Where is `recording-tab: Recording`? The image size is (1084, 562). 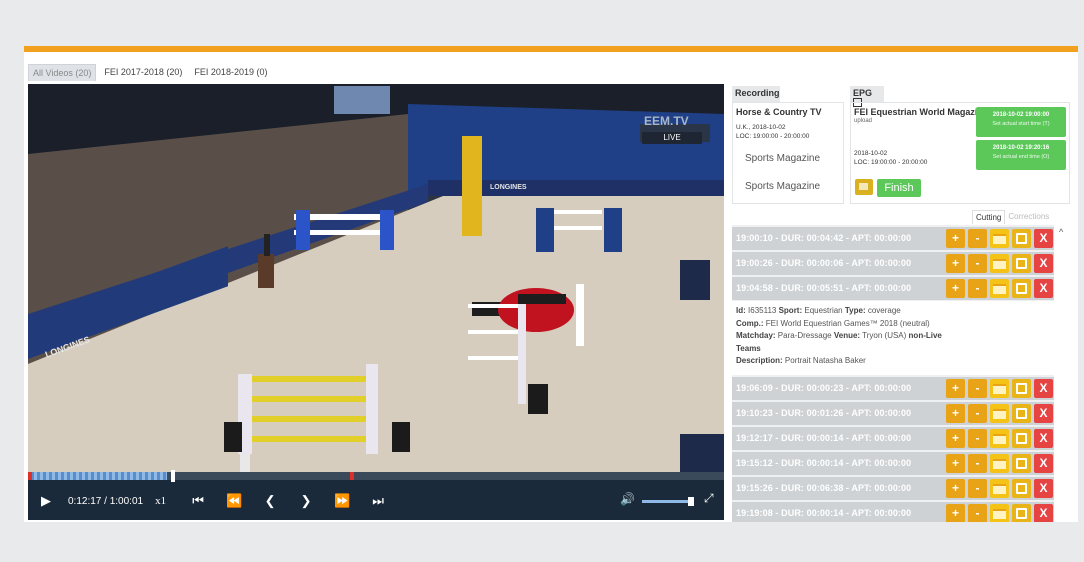 recording-tab: Recording is located at coordinates (756, 94).